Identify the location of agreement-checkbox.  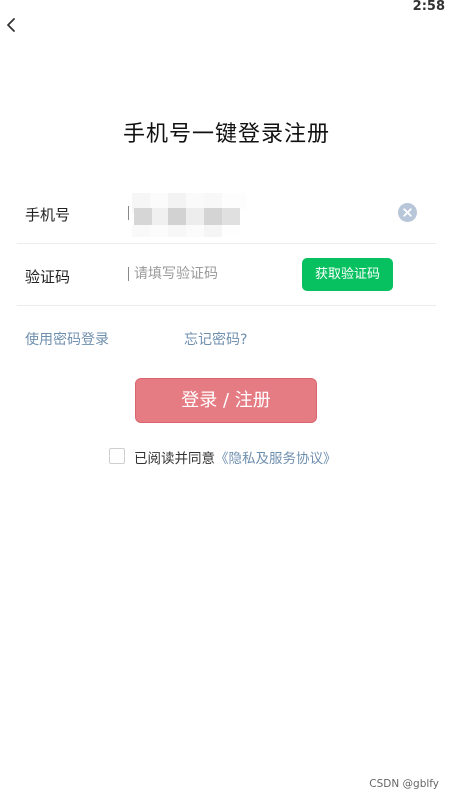
(117, 456).